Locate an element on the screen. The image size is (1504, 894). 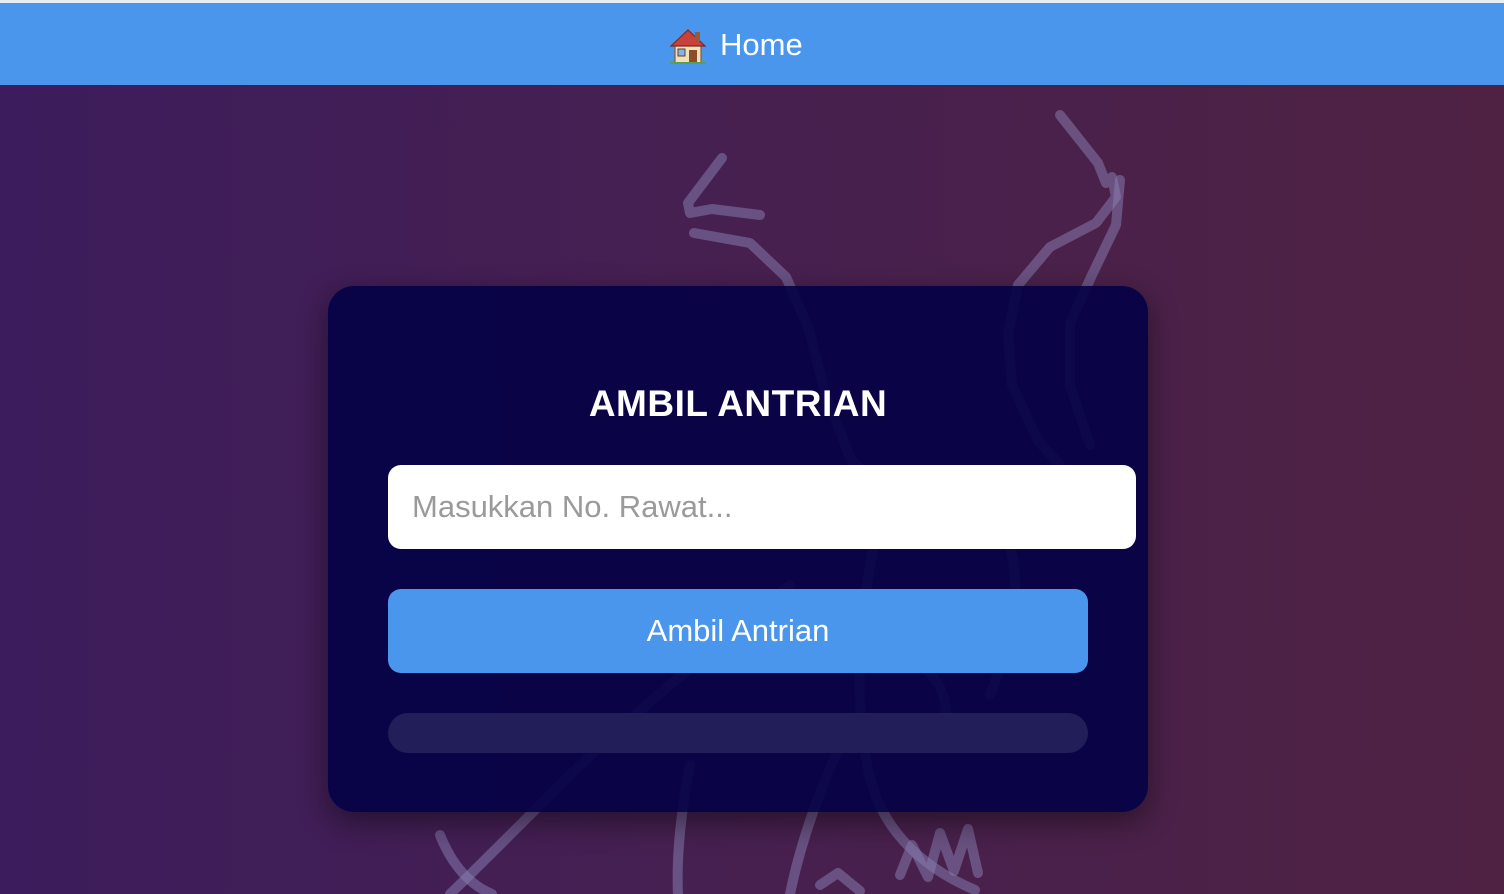
house-icon is located at coordinates (688, 45).